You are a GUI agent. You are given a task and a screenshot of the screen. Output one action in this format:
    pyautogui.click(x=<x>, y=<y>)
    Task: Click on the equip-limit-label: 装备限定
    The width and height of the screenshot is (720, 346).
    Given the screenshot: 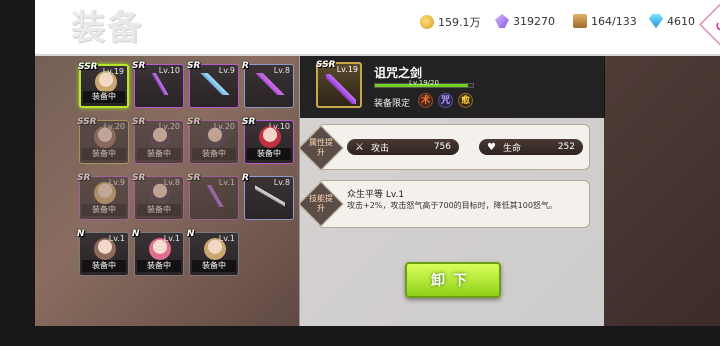 What is the action you would take?
    pyautogui.click(x=392, y=104)
    